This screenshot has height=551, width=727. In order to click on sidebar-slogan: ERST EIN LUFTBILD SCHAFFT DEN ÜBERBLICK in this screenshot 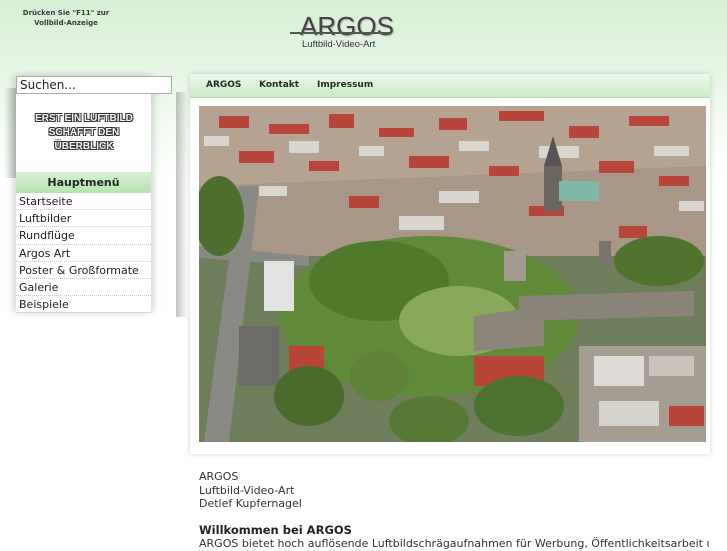, I will do `click(84, 133)`.